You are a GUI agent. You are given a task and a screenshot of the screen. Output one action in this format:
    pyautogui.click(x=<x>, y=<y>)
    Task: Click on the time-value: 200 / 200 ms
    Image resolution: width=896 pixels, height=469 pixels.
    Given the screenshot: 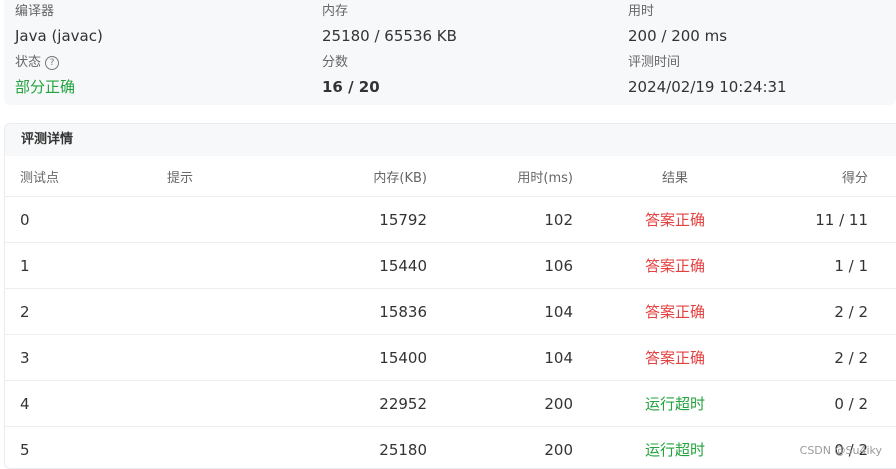 What is the action you would take?
    pyautogui.click(x=678, y=36)
    